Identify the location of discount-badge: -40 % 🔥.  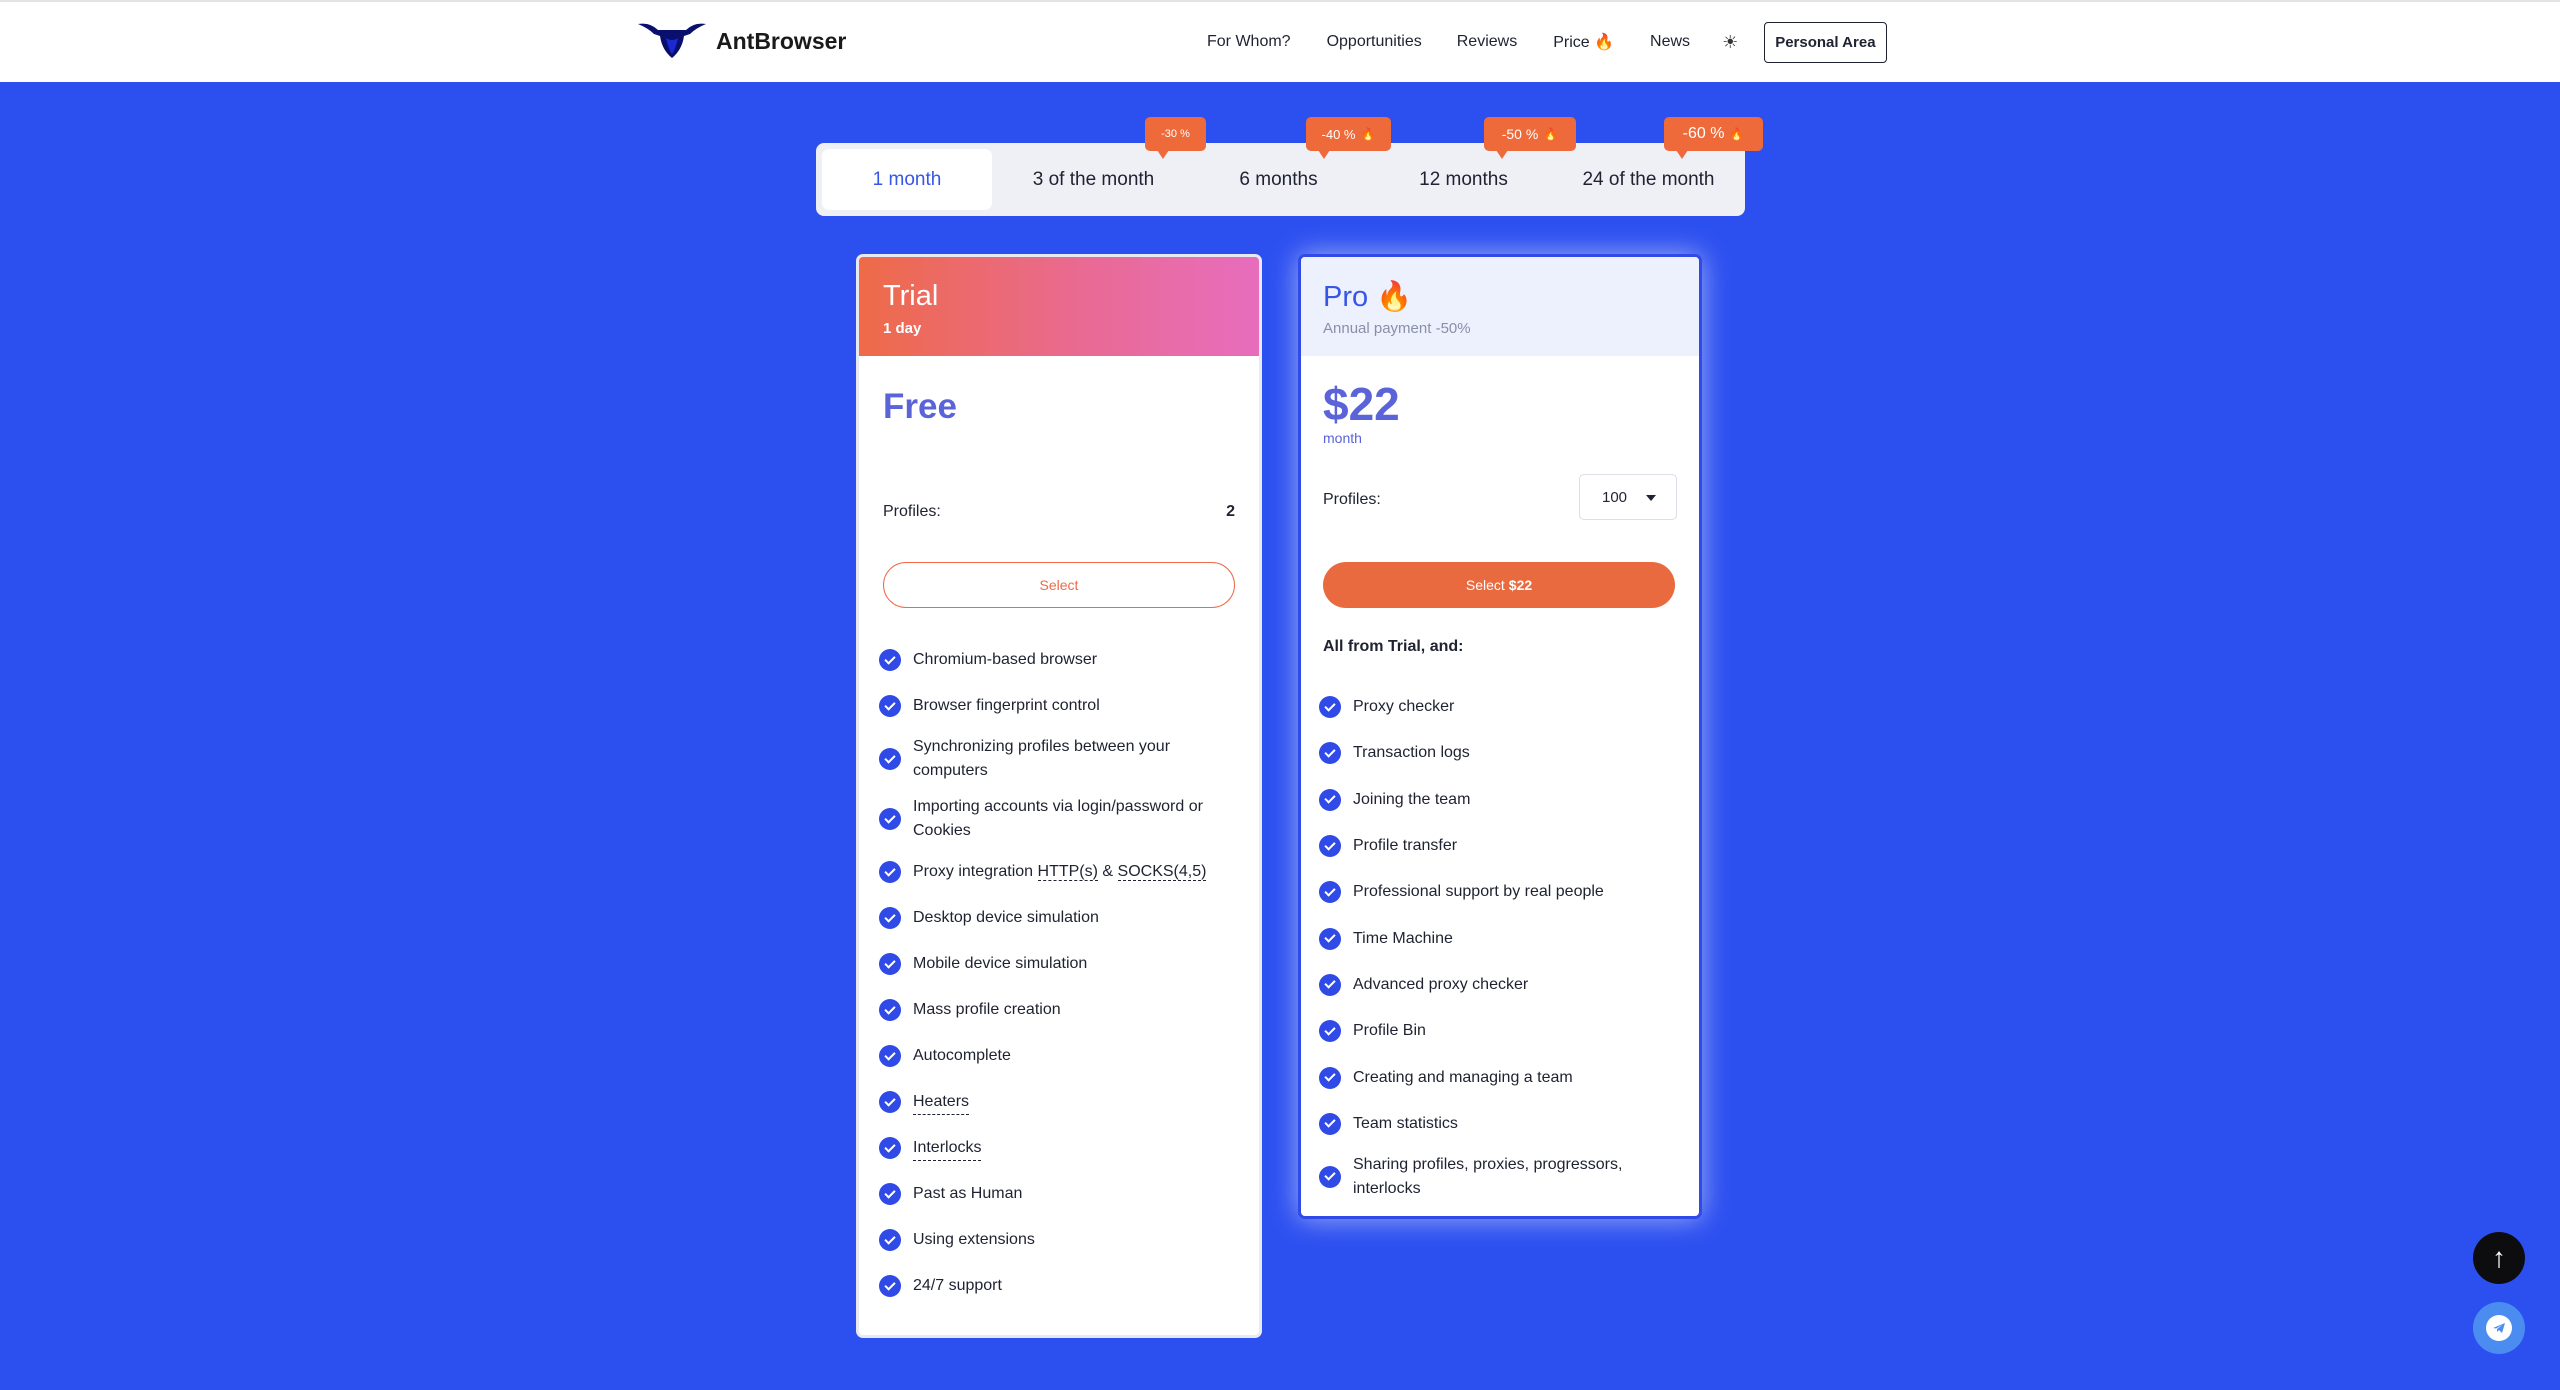
(1348, 138).